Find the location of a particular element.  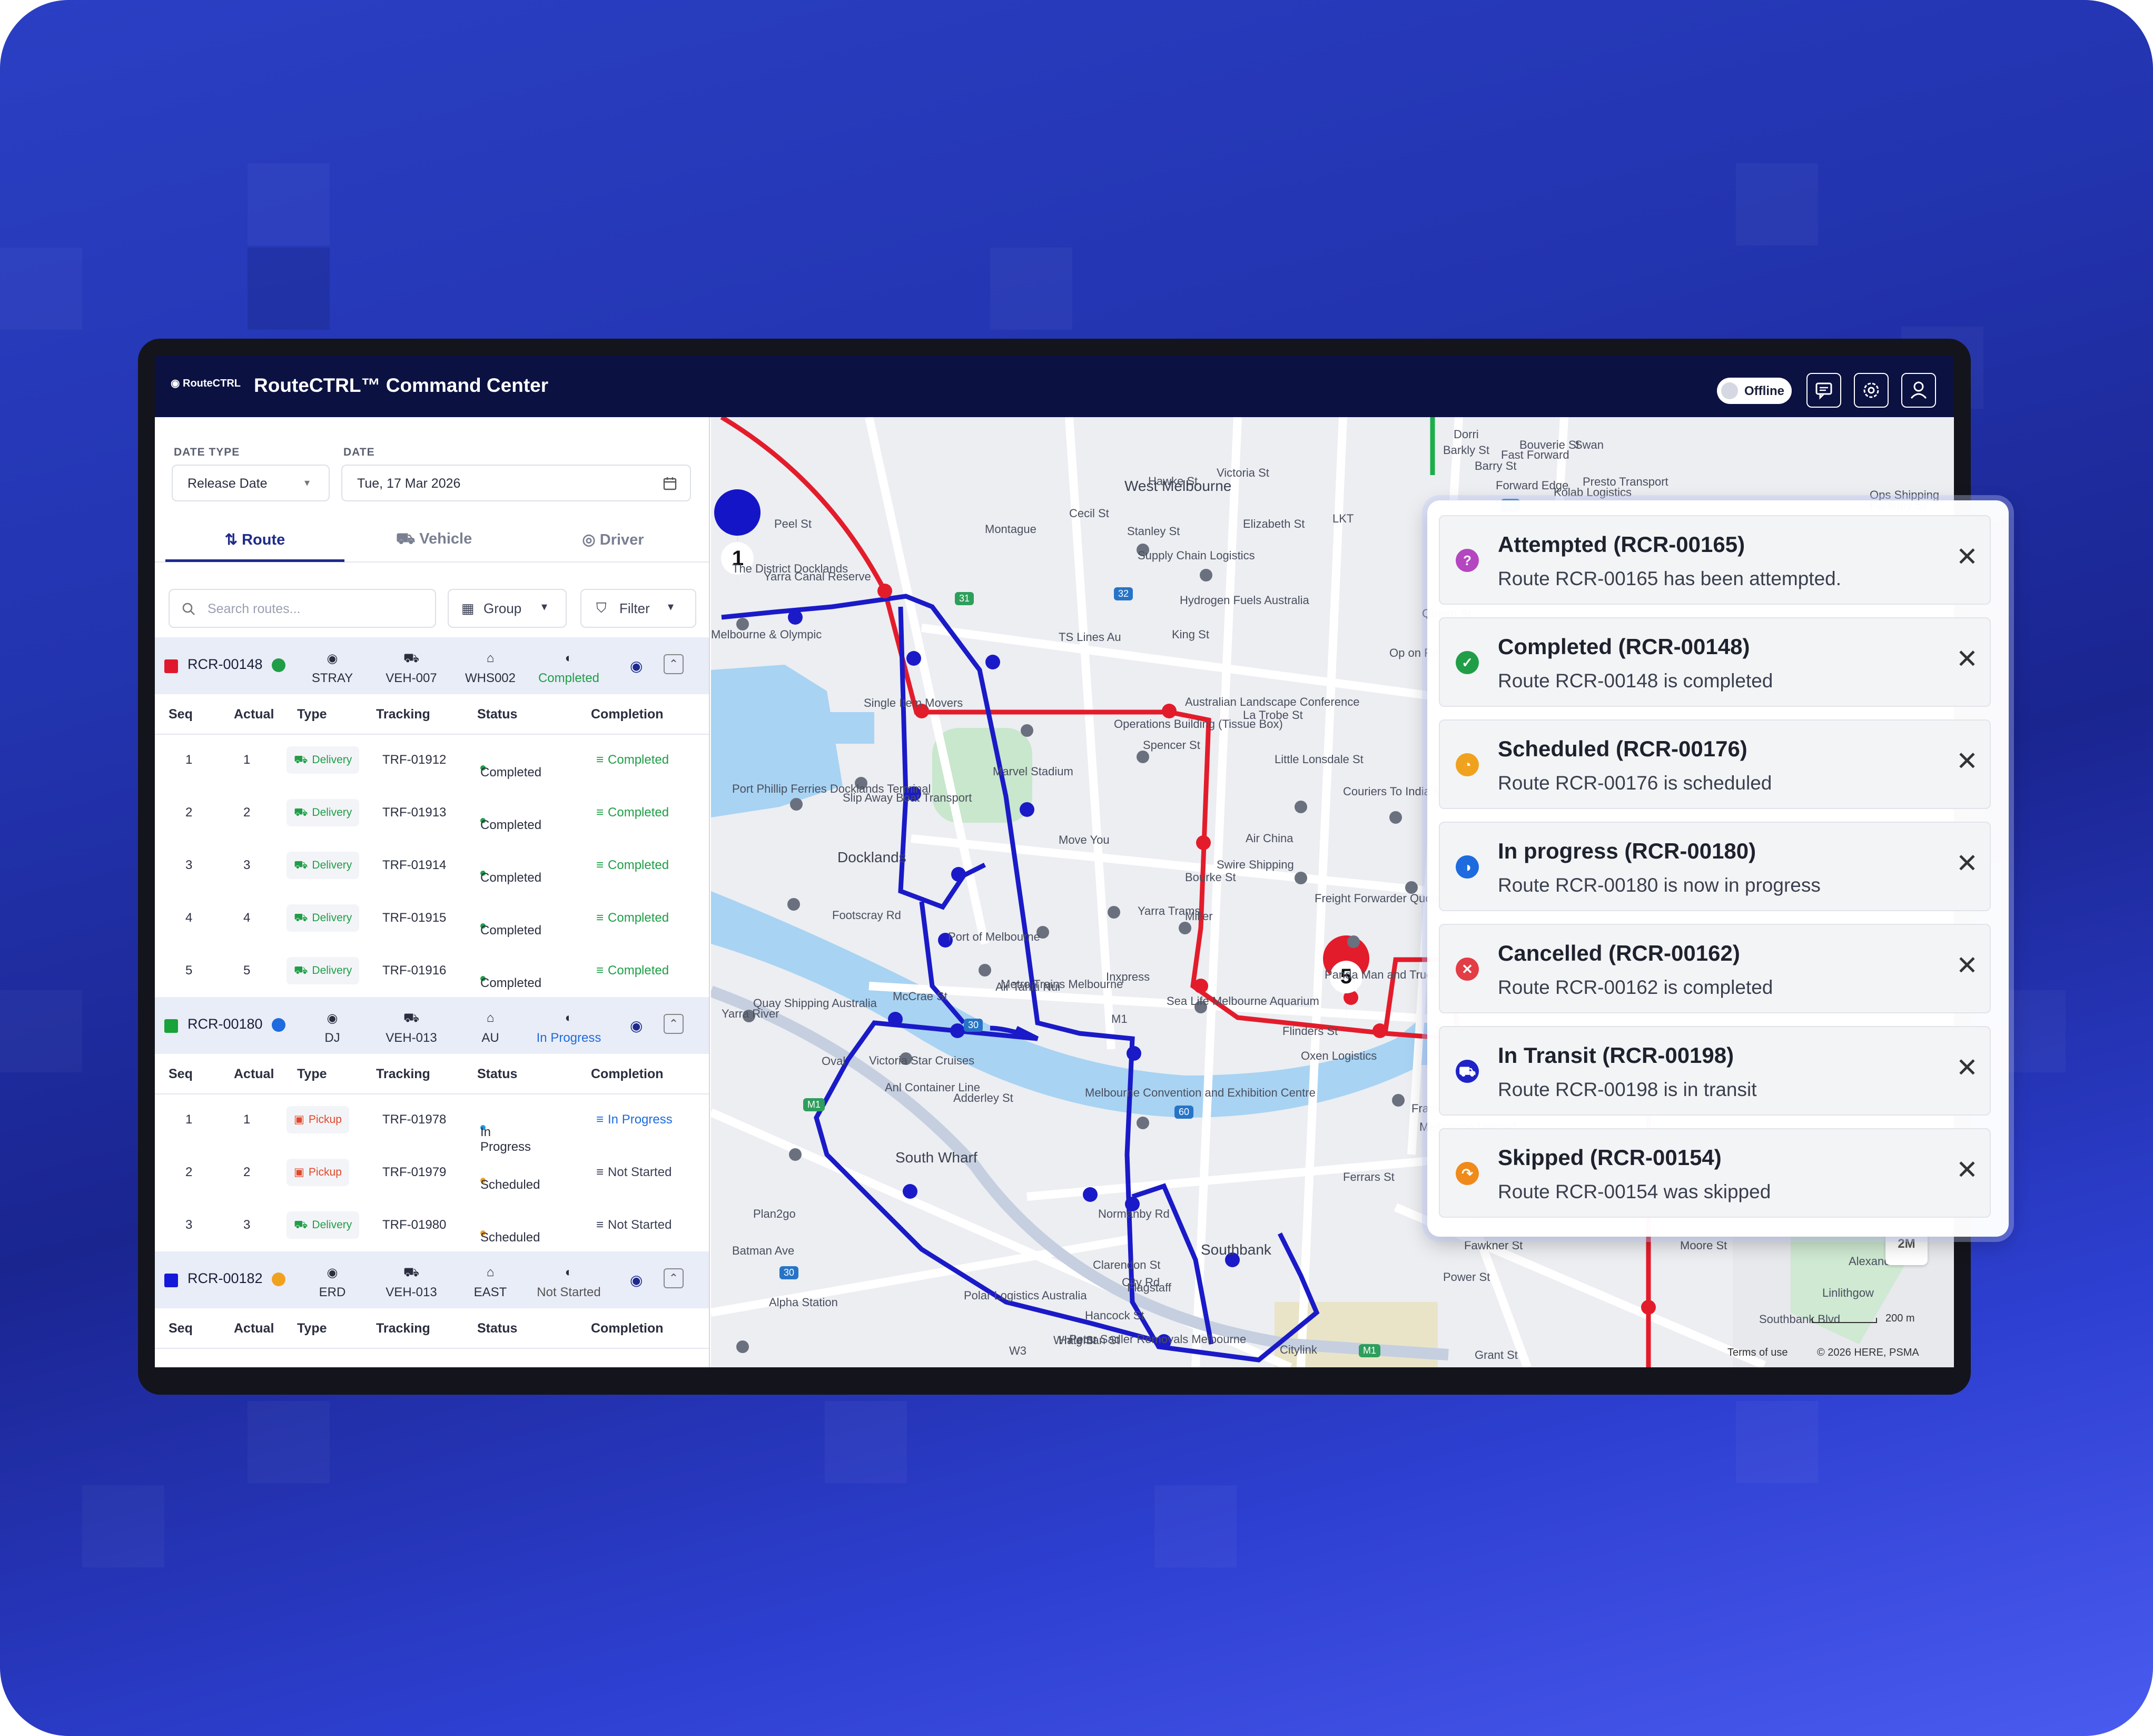

notification-title: In progress (RCR-00180) is located at coordinates (1627, 851).